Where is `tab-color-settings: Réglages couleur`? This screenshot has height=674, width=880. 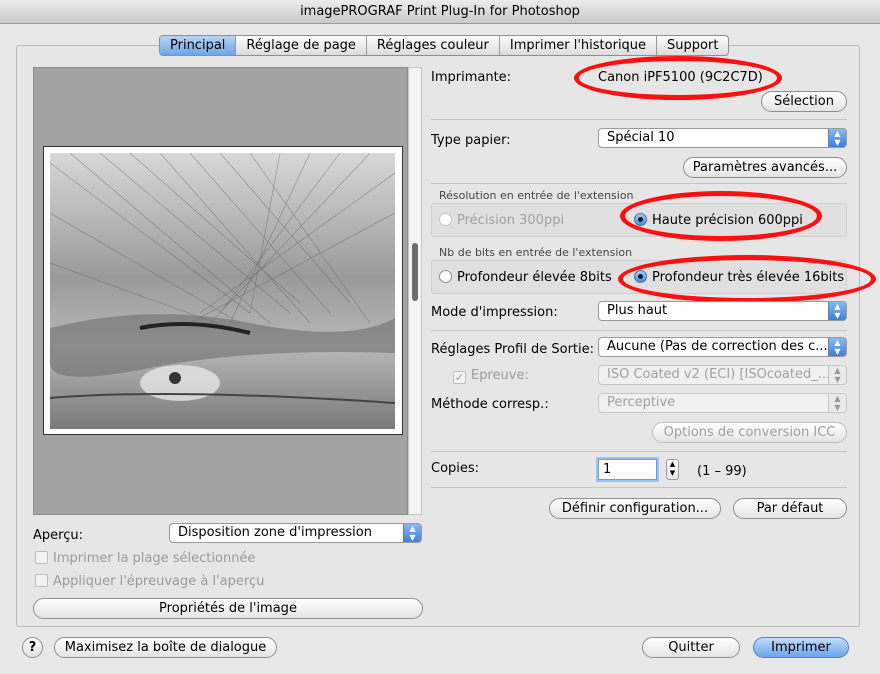 tab-color-settings: Réglages couleur is located at coordinates (433, 45).